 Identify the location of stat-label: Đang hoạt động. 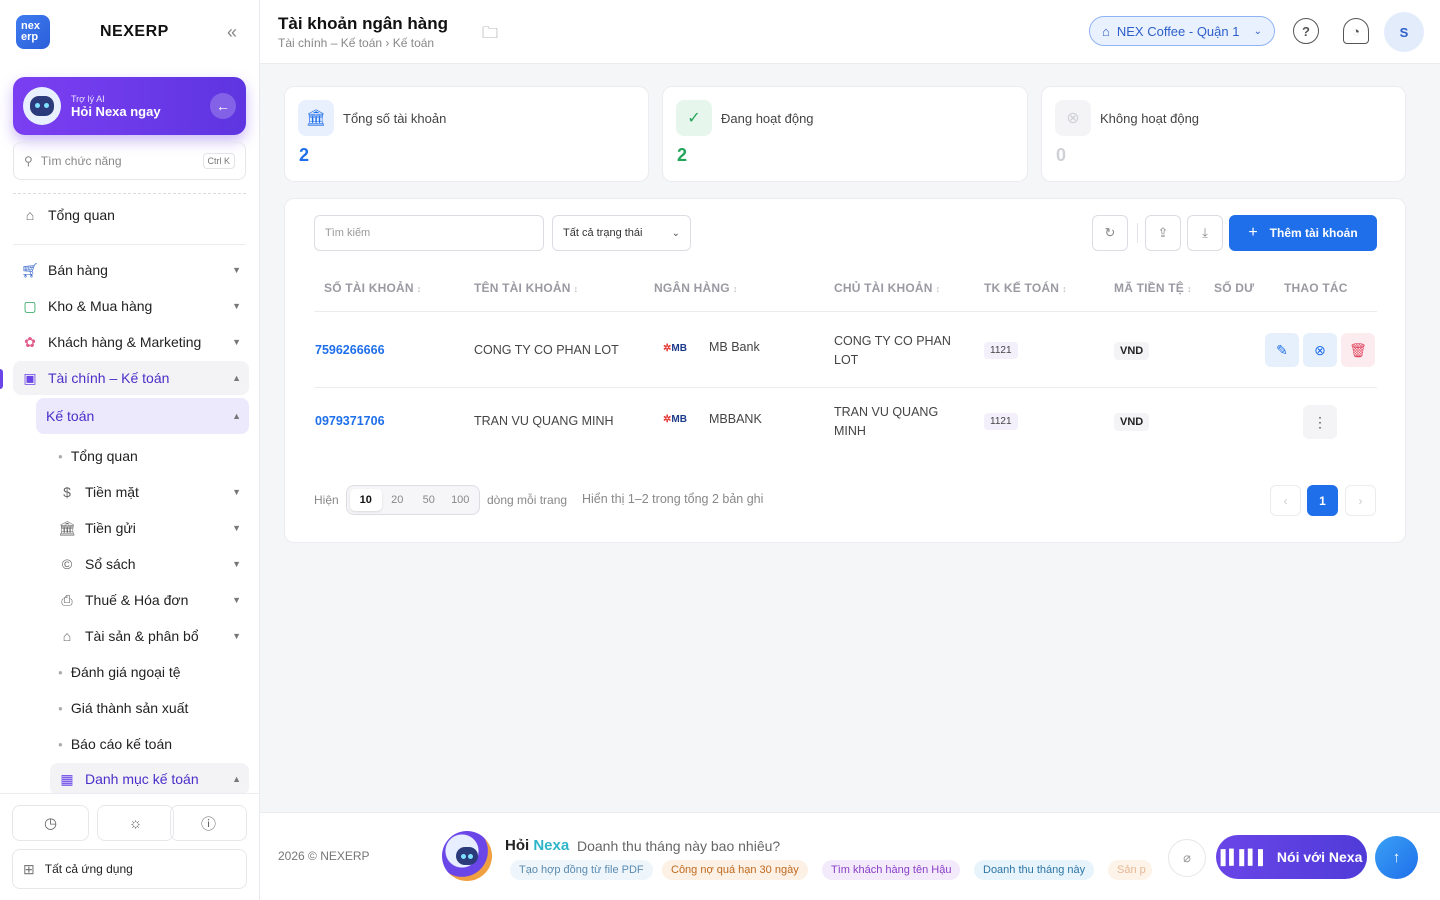
(767, 118).